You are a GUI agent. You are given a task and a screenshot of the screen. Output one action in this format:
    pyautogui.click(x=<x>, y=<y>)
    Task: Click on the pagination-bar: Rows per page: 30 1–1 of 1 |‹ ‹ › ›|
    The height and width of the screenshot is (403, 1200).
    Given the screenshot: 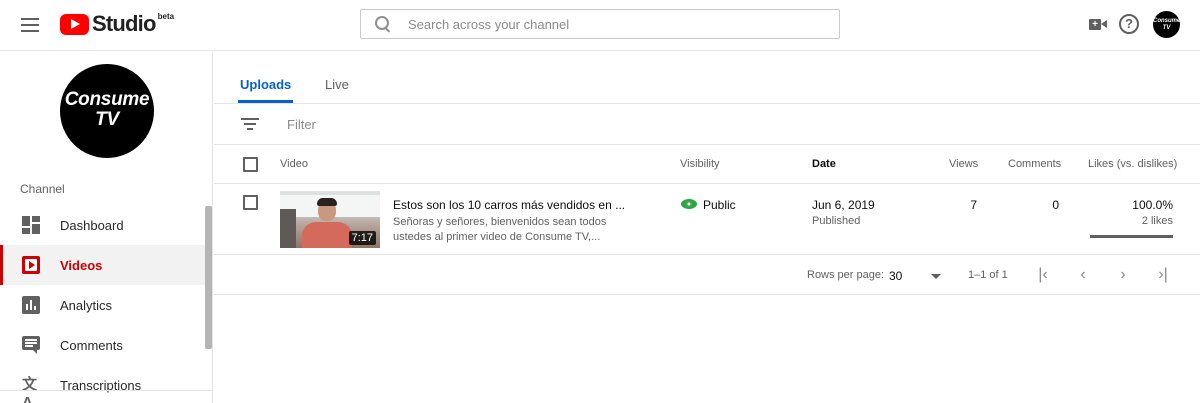 What is the action you would take?
    pyautogui.click(x=707, y=275)
    